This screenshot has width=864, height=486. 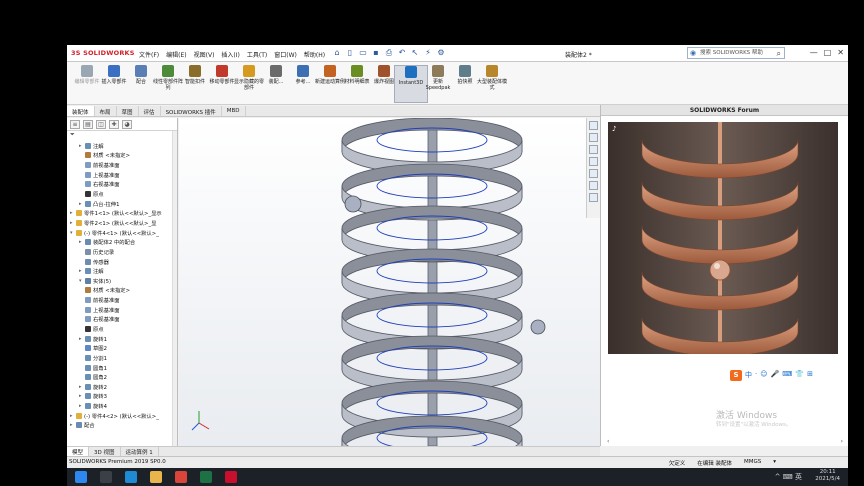 What do you see at coordinates (140, 451) in the screenshot?
I see `model-tab-2: 运动算例 1` at bounding box center [140, 451].